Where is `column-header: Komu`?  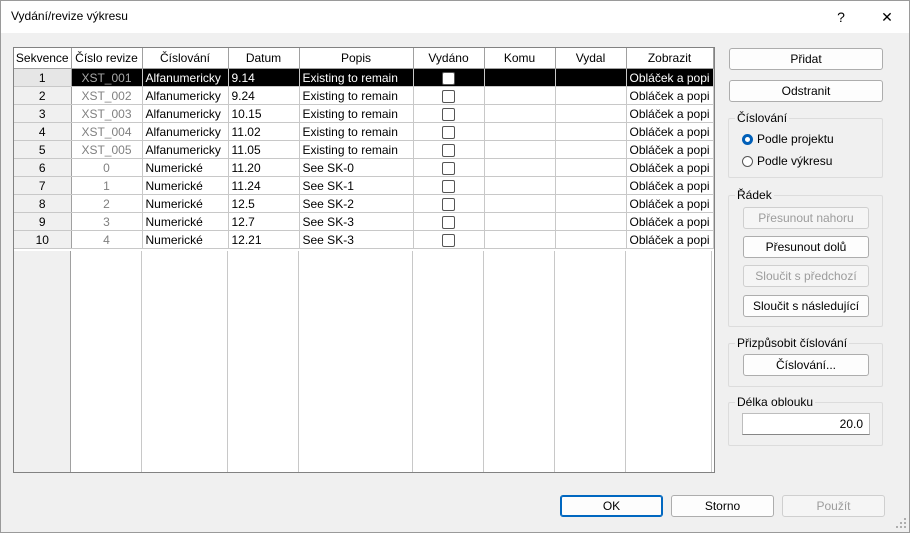 column-header: Komu is located at coordinates (520, 58).